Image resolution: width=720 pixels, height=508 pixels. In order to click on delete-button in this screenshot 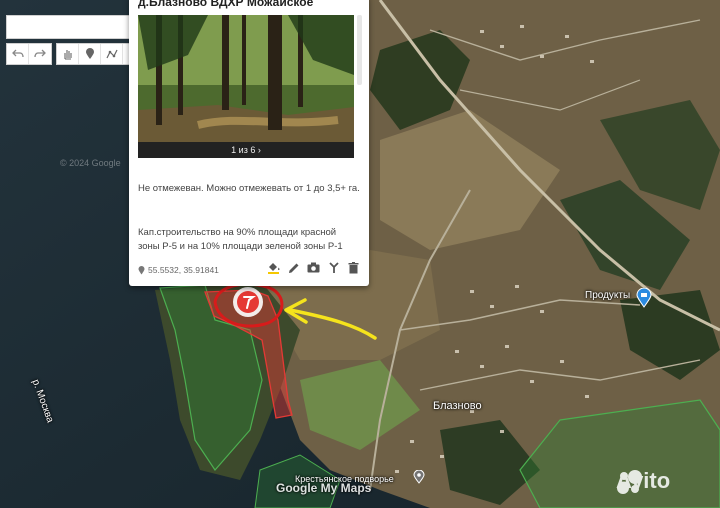, I will do `click(353, 267)`.